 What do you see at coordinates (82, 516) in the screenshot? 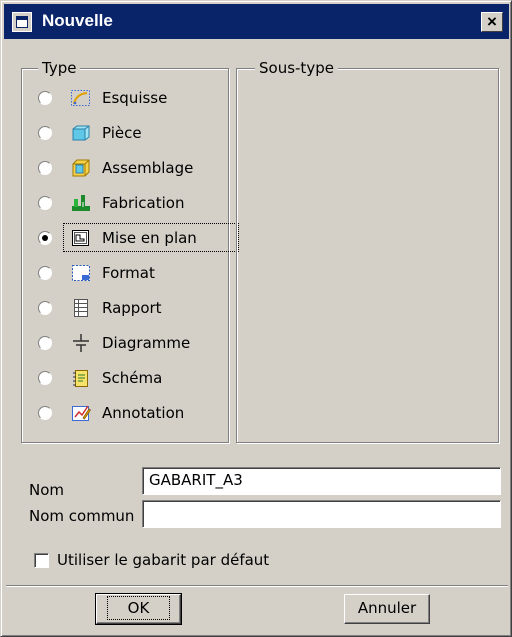
I see `common-name-label: Nom commun` at bounding box center [82, 516].